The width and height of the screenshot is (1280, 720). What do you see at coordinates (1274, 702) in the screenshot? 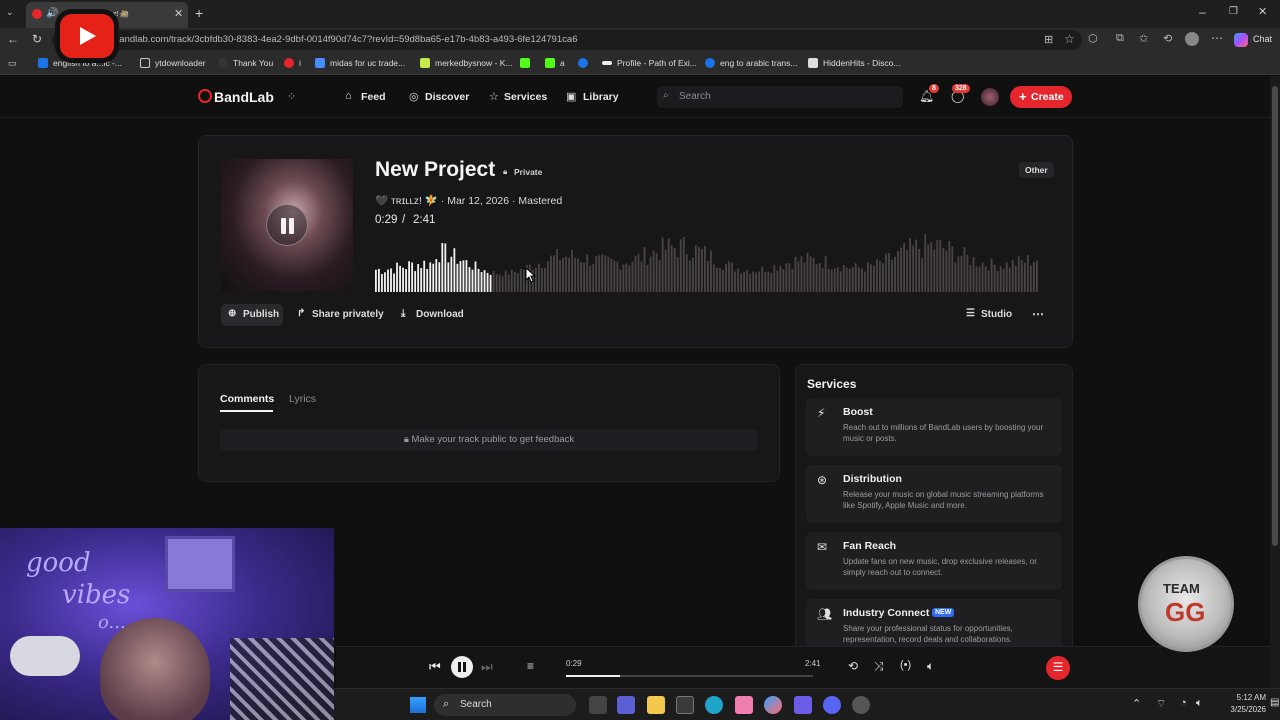
I see `notification-center-icon: ▤` at bounding box center [1274, 702].